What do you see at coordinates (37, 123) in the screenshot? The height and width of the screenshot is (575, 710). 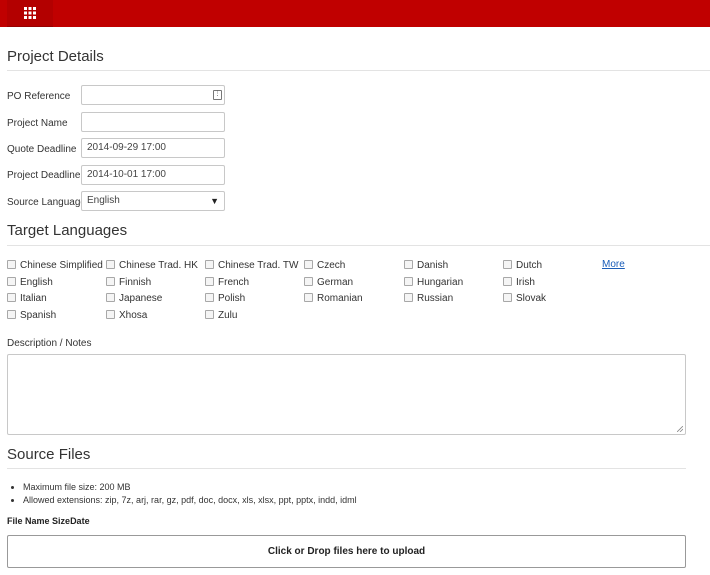 I see `project-name-label: Project Name` at bounding box center [37, 123].